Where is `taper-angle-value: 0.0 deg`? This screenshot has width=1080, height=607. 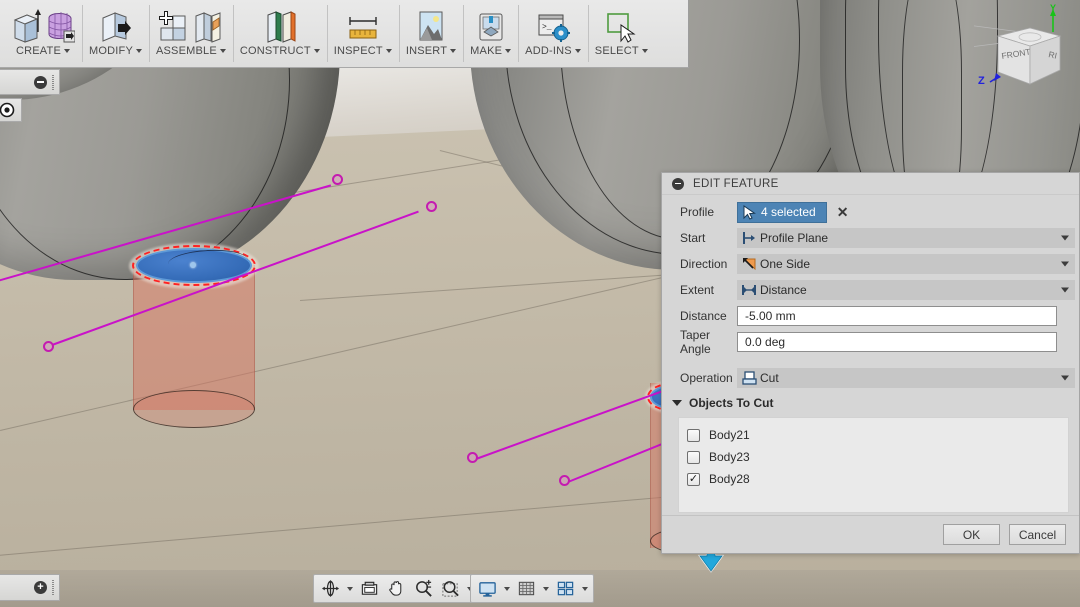 taper-angle-value: 0.0 deg is located at coordinates (765, 342).